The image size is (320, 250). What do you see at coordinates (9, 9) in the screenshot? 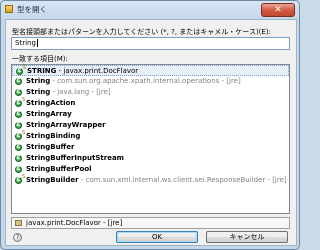
I see `open-type-icon` at bounding box center [9, 9].